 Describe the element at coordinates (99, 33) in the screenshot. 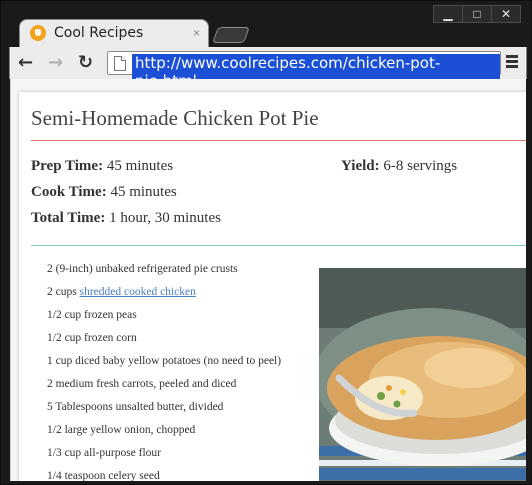

I see `tab-title: Cool Recipes` at that location.